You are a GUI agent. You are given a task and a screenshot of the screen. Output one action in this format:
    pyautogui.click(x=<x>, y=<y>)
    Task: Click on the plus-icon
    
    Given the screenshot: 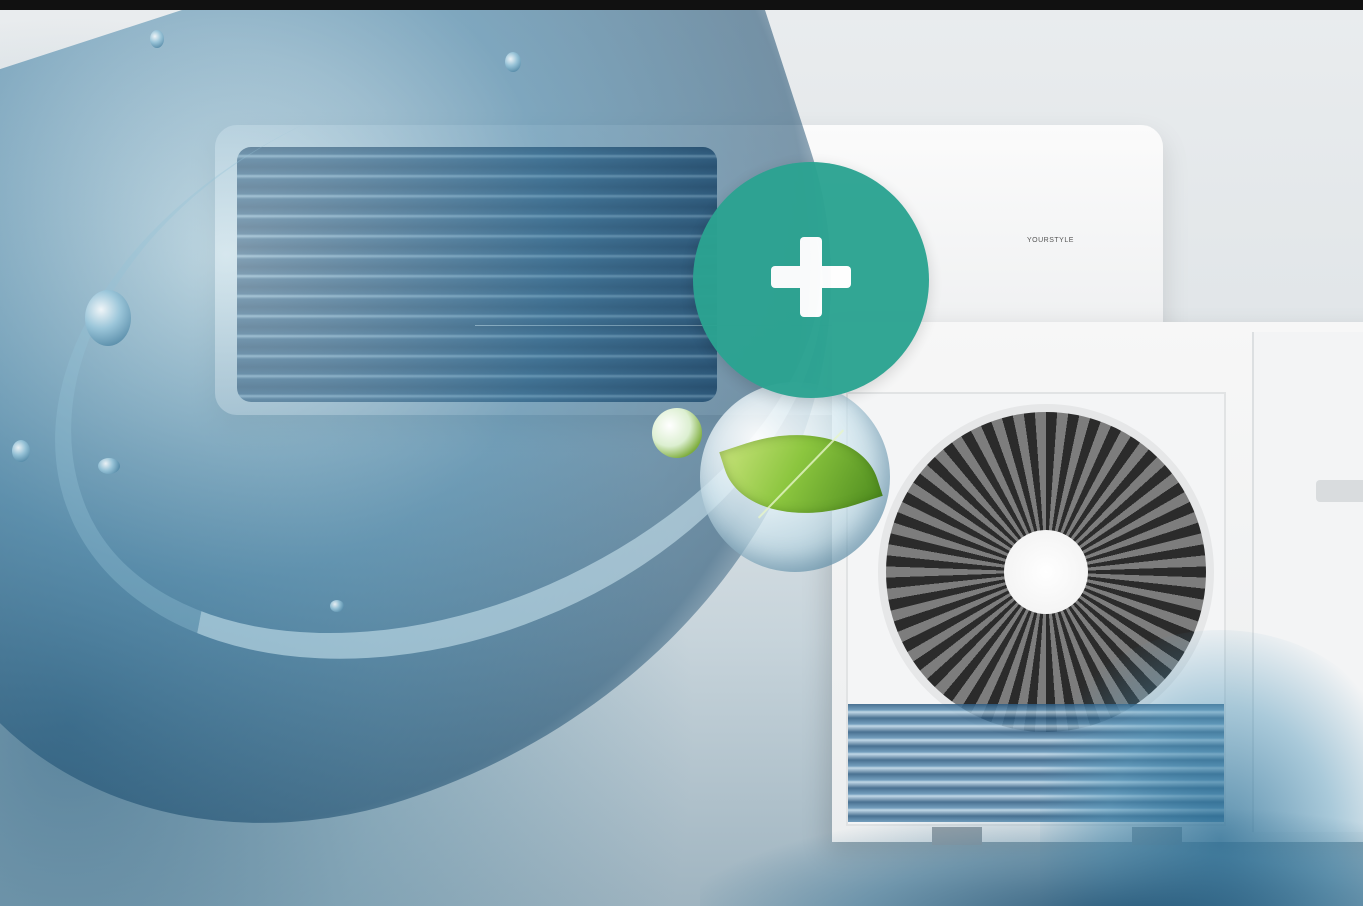 What is the action you would take?
    pyautogui.click(x=811, y=277)
    